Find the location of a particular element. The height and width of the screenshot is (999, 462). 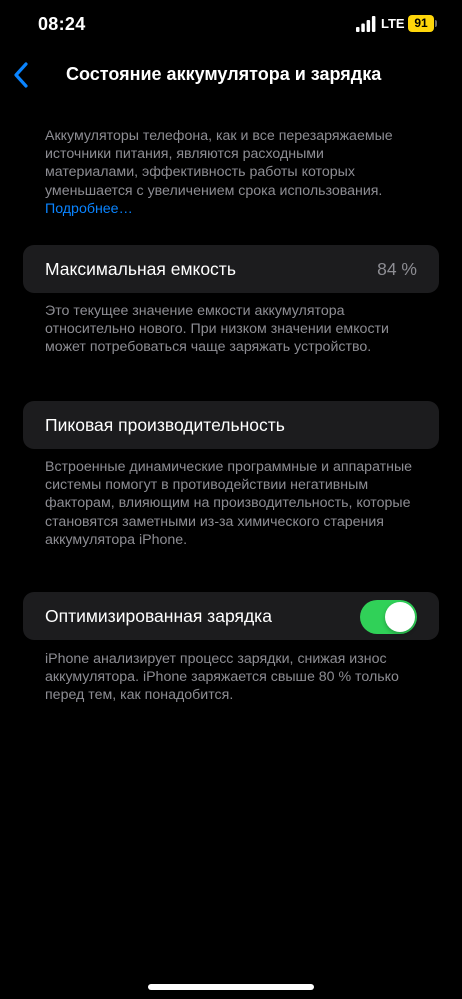

battery-cap is located at coordinates (436, 23).